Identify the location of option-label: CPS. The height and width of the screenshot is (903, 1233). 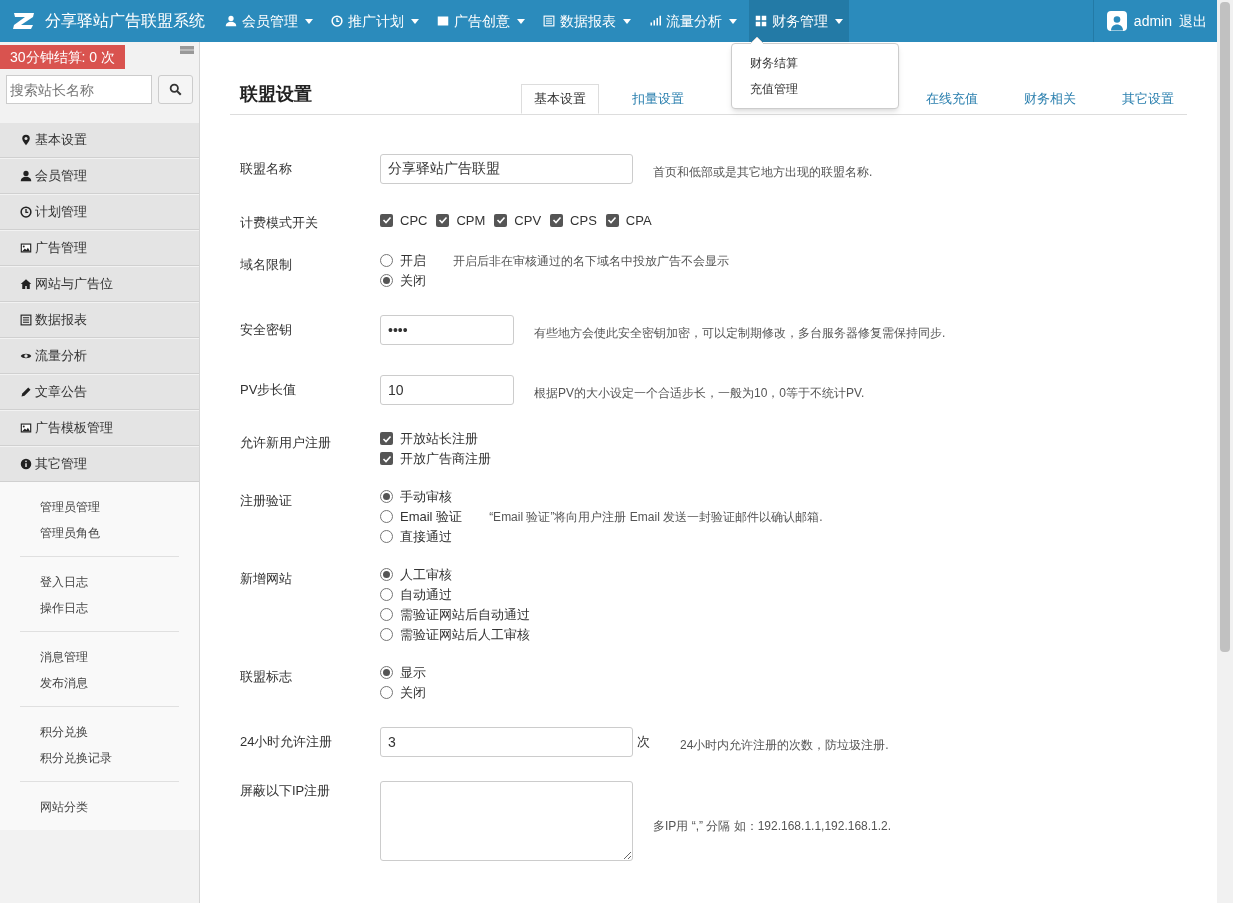
(583, 220).